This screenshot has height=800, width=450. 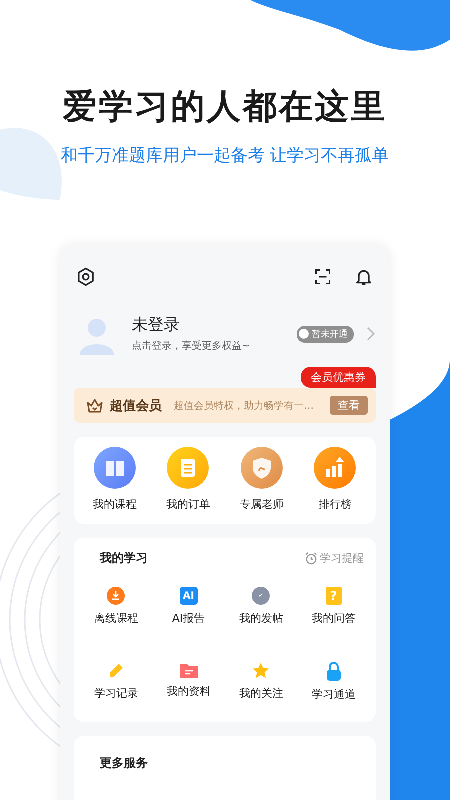 I want to click on shortcut-label: 我的订单, so click(x=188, y=504).